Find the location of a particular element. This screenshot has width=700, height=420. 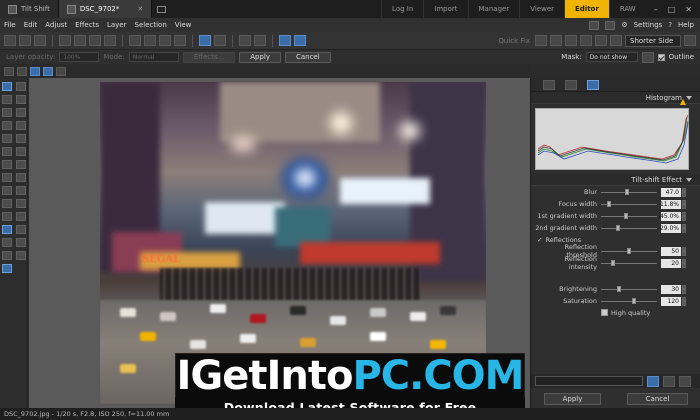

brush-panel-icon is located at coordinates (549, 84).